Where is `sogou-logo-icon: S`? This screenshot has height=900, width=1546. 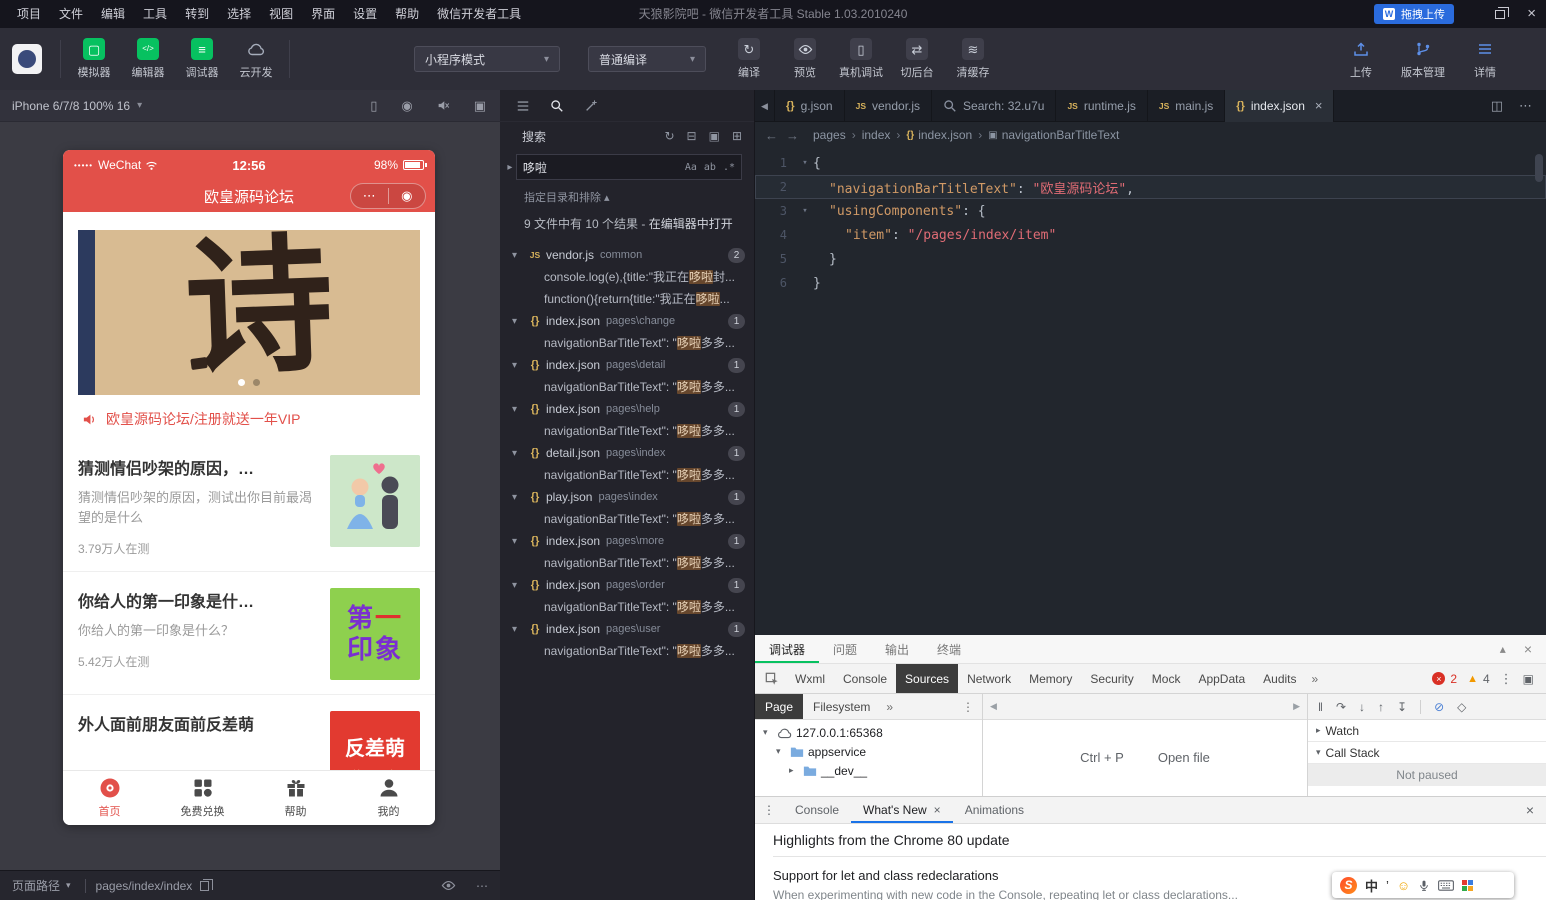 sogou-logo-icon: S is located at coordinates (1348, 885).